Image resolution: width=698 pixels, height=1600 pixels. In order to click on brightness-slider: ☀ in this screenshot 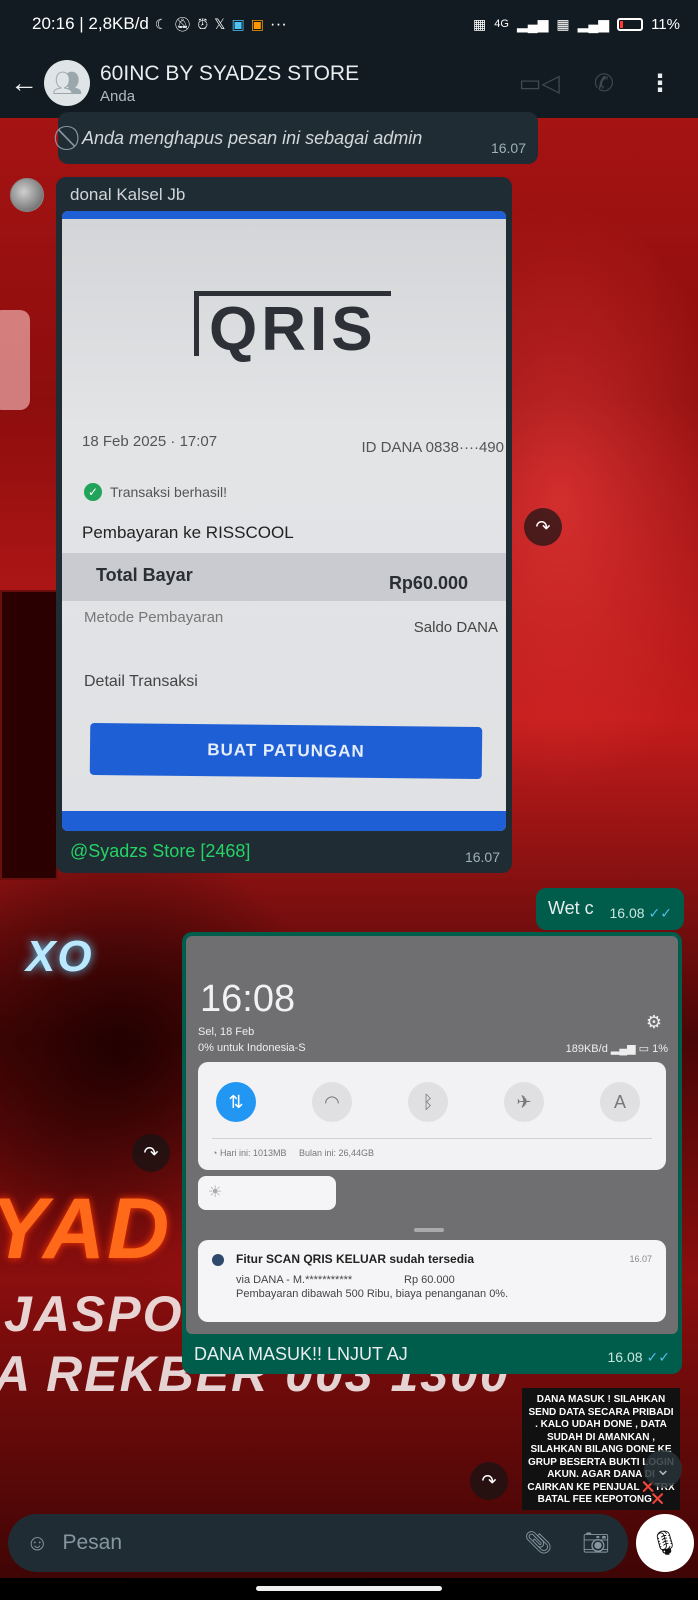, I will do `click(267, 1193)`.